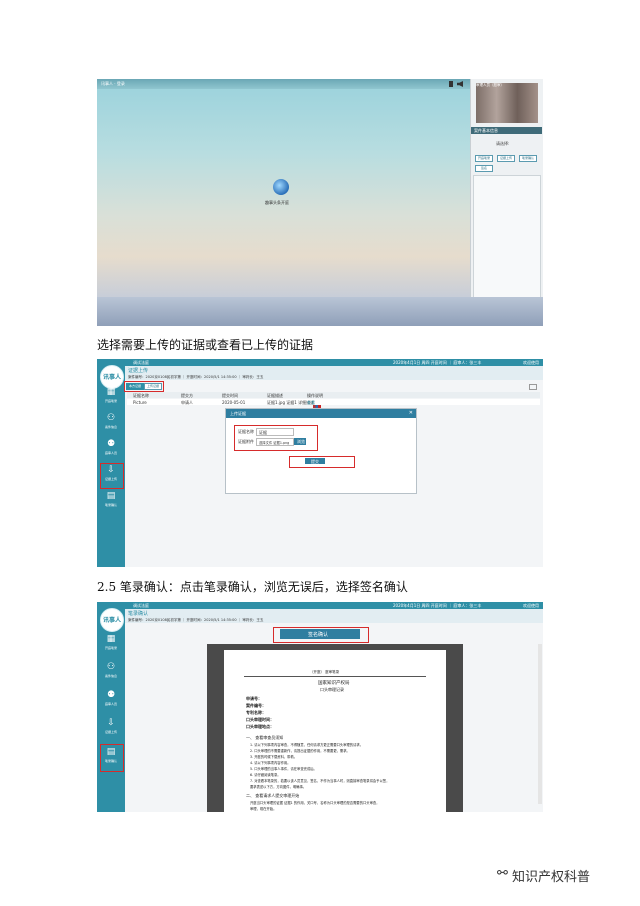 Image resolution: width=640 pixels, height=906 pixels. I want to click on doc-field: 口头审理地点：, so click(260, 726).